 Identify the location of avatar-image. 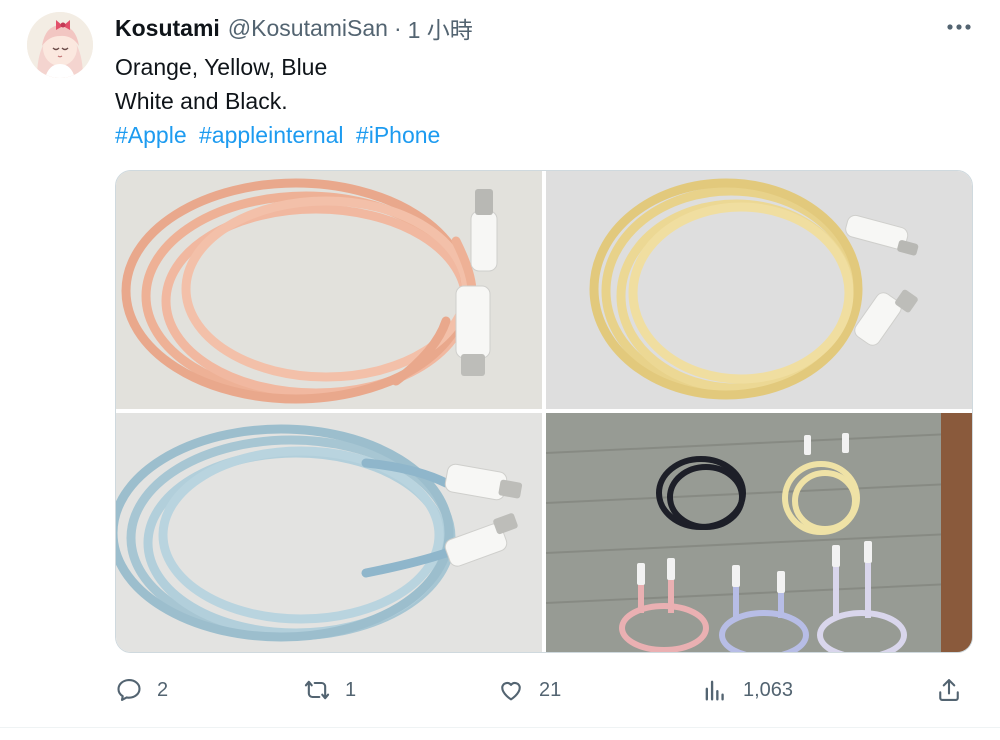
(60, 45).